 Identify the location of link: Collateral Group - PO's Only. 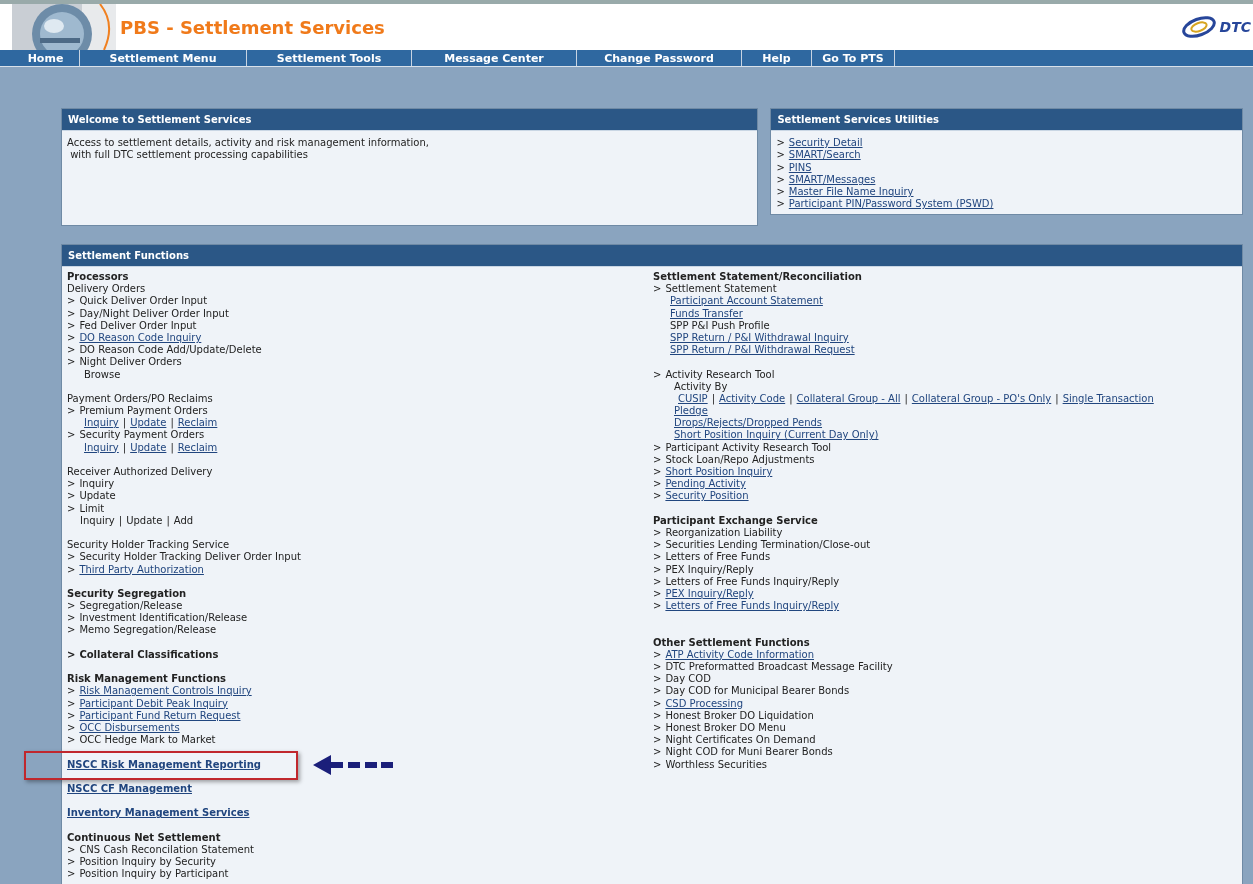
(981, 399).